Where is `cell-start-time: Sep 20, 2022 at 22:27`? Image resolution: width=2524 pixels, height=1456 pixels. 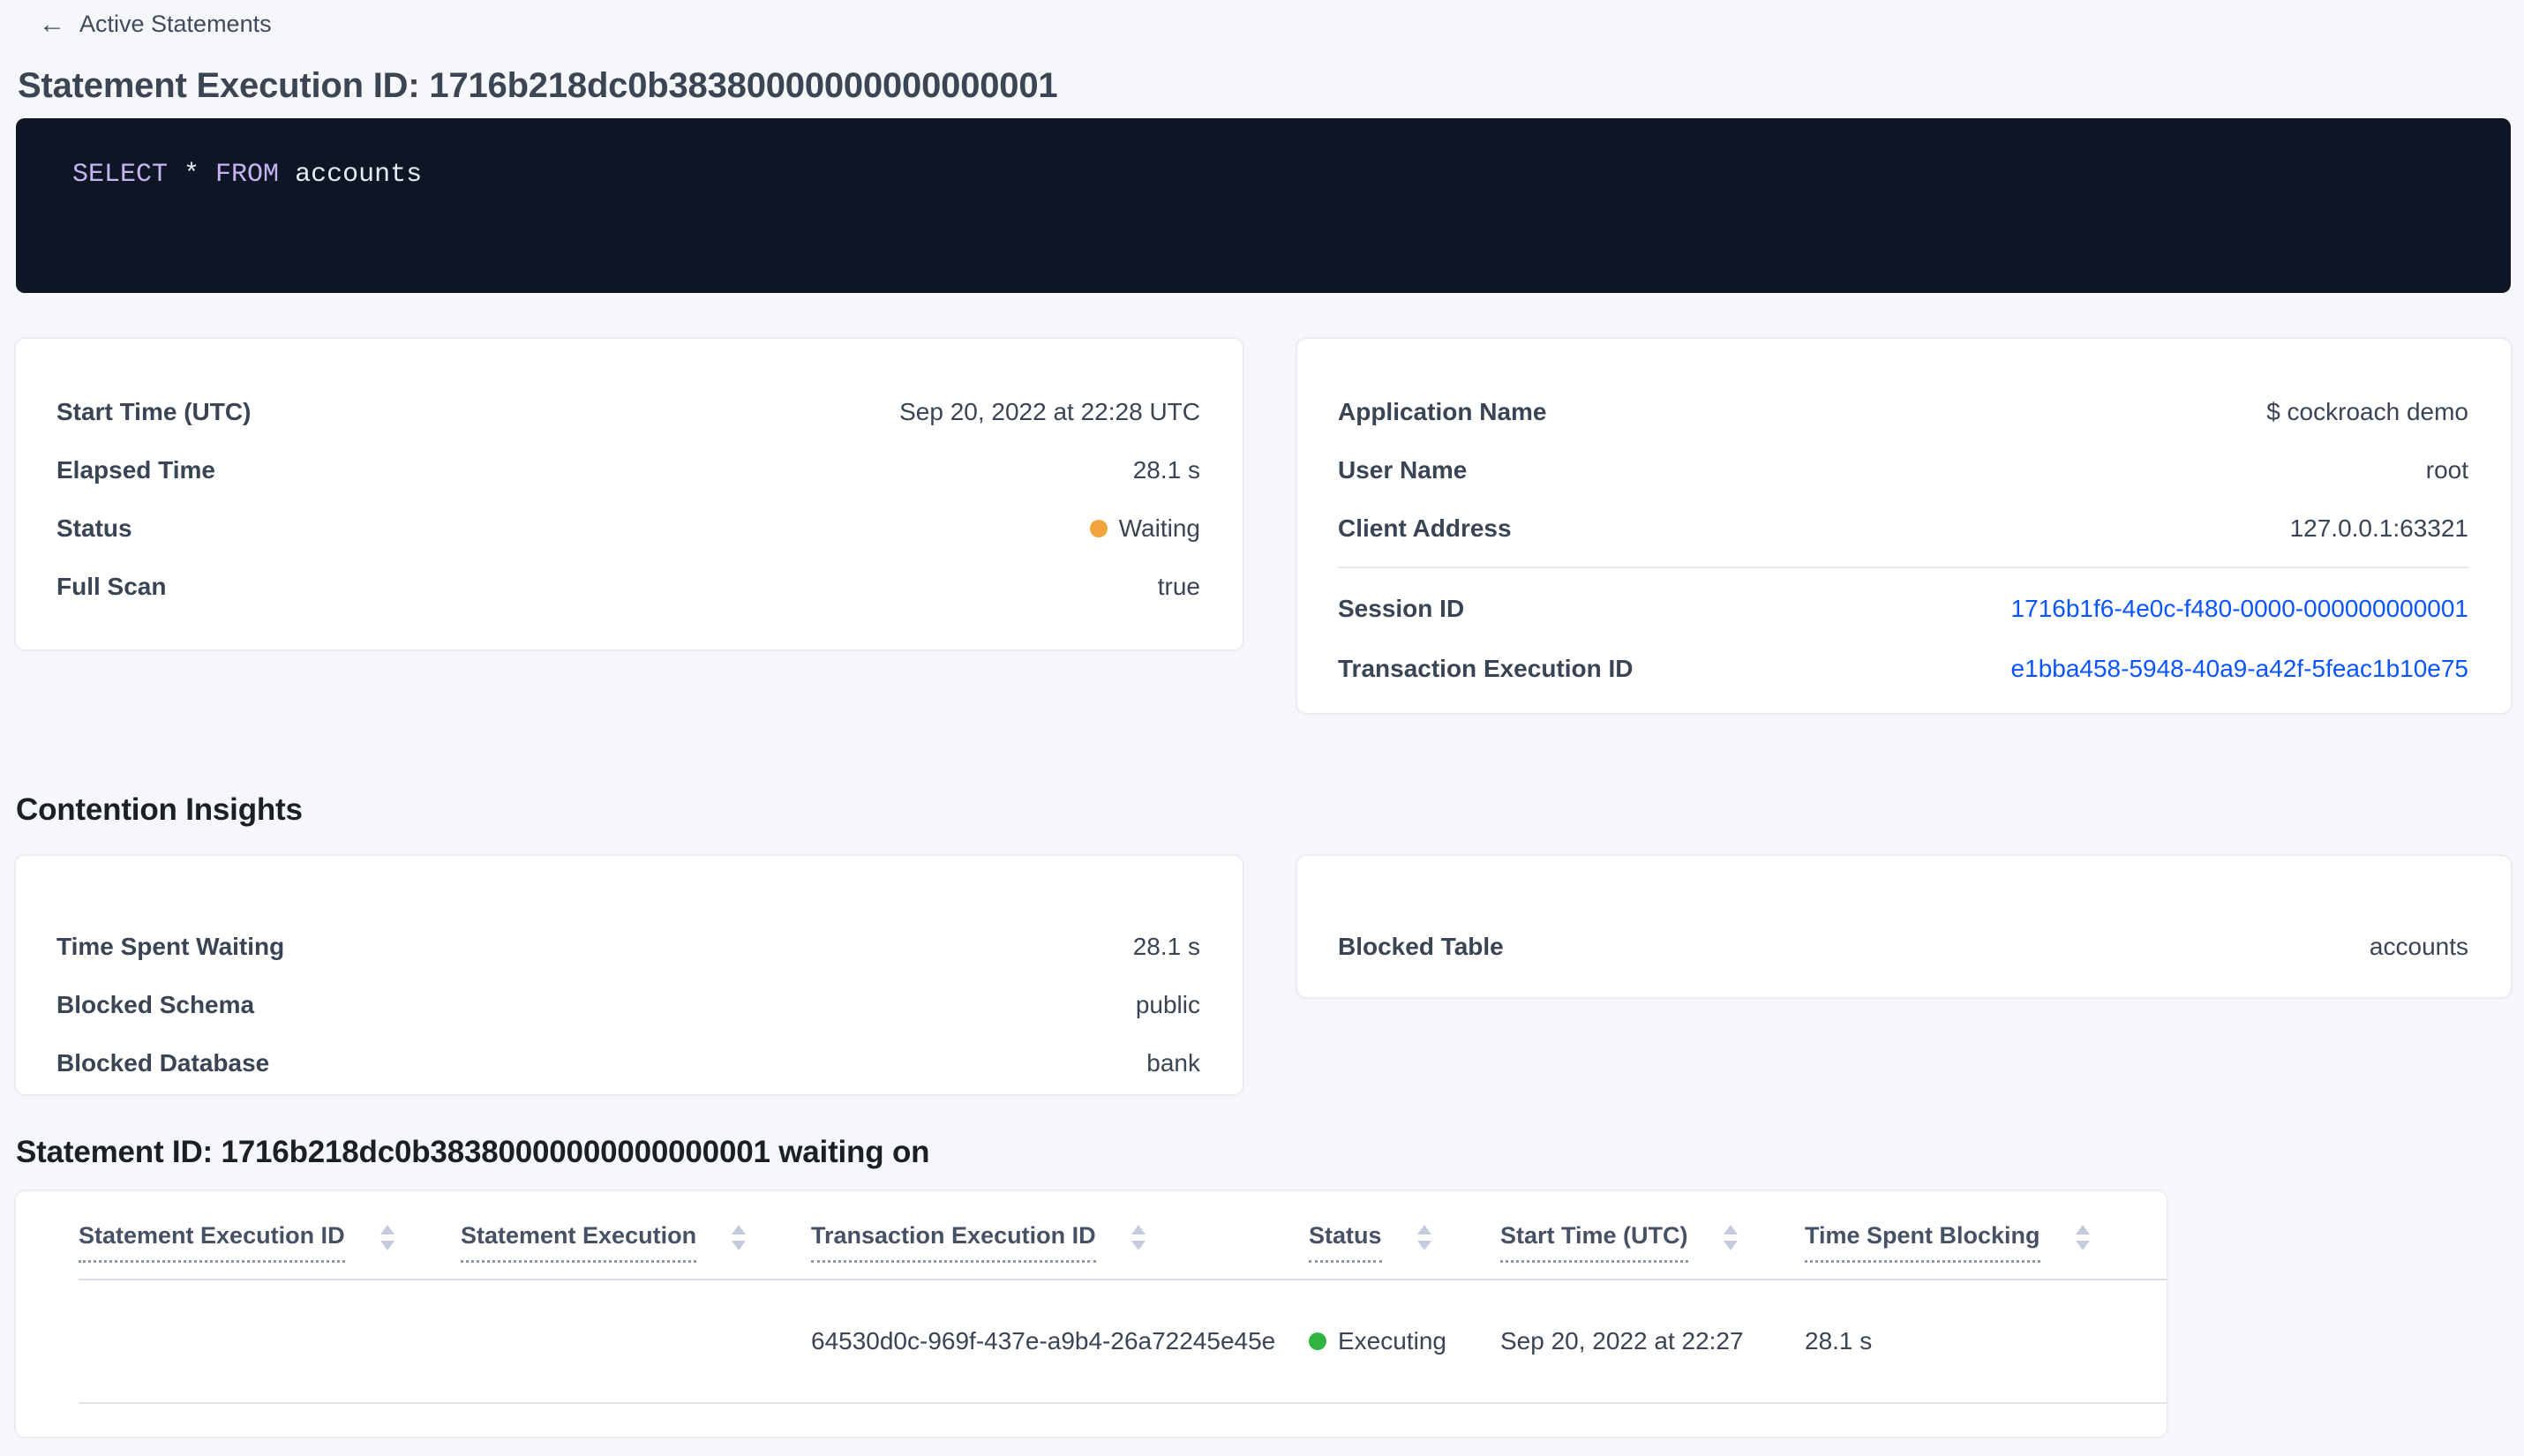
cell-start-time: Sep 20, 2022 at 22:27 is located at coordinates (1622, 1341).